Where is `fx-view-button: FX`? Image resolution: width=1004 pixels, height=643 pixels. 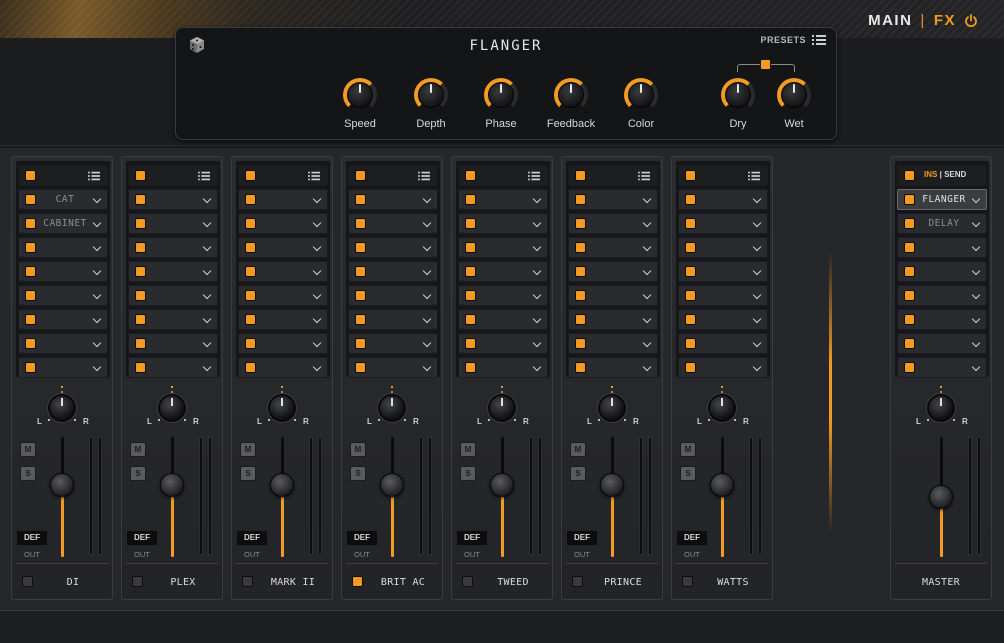
fx-view-button: FX is located at coordinates (945, 20).